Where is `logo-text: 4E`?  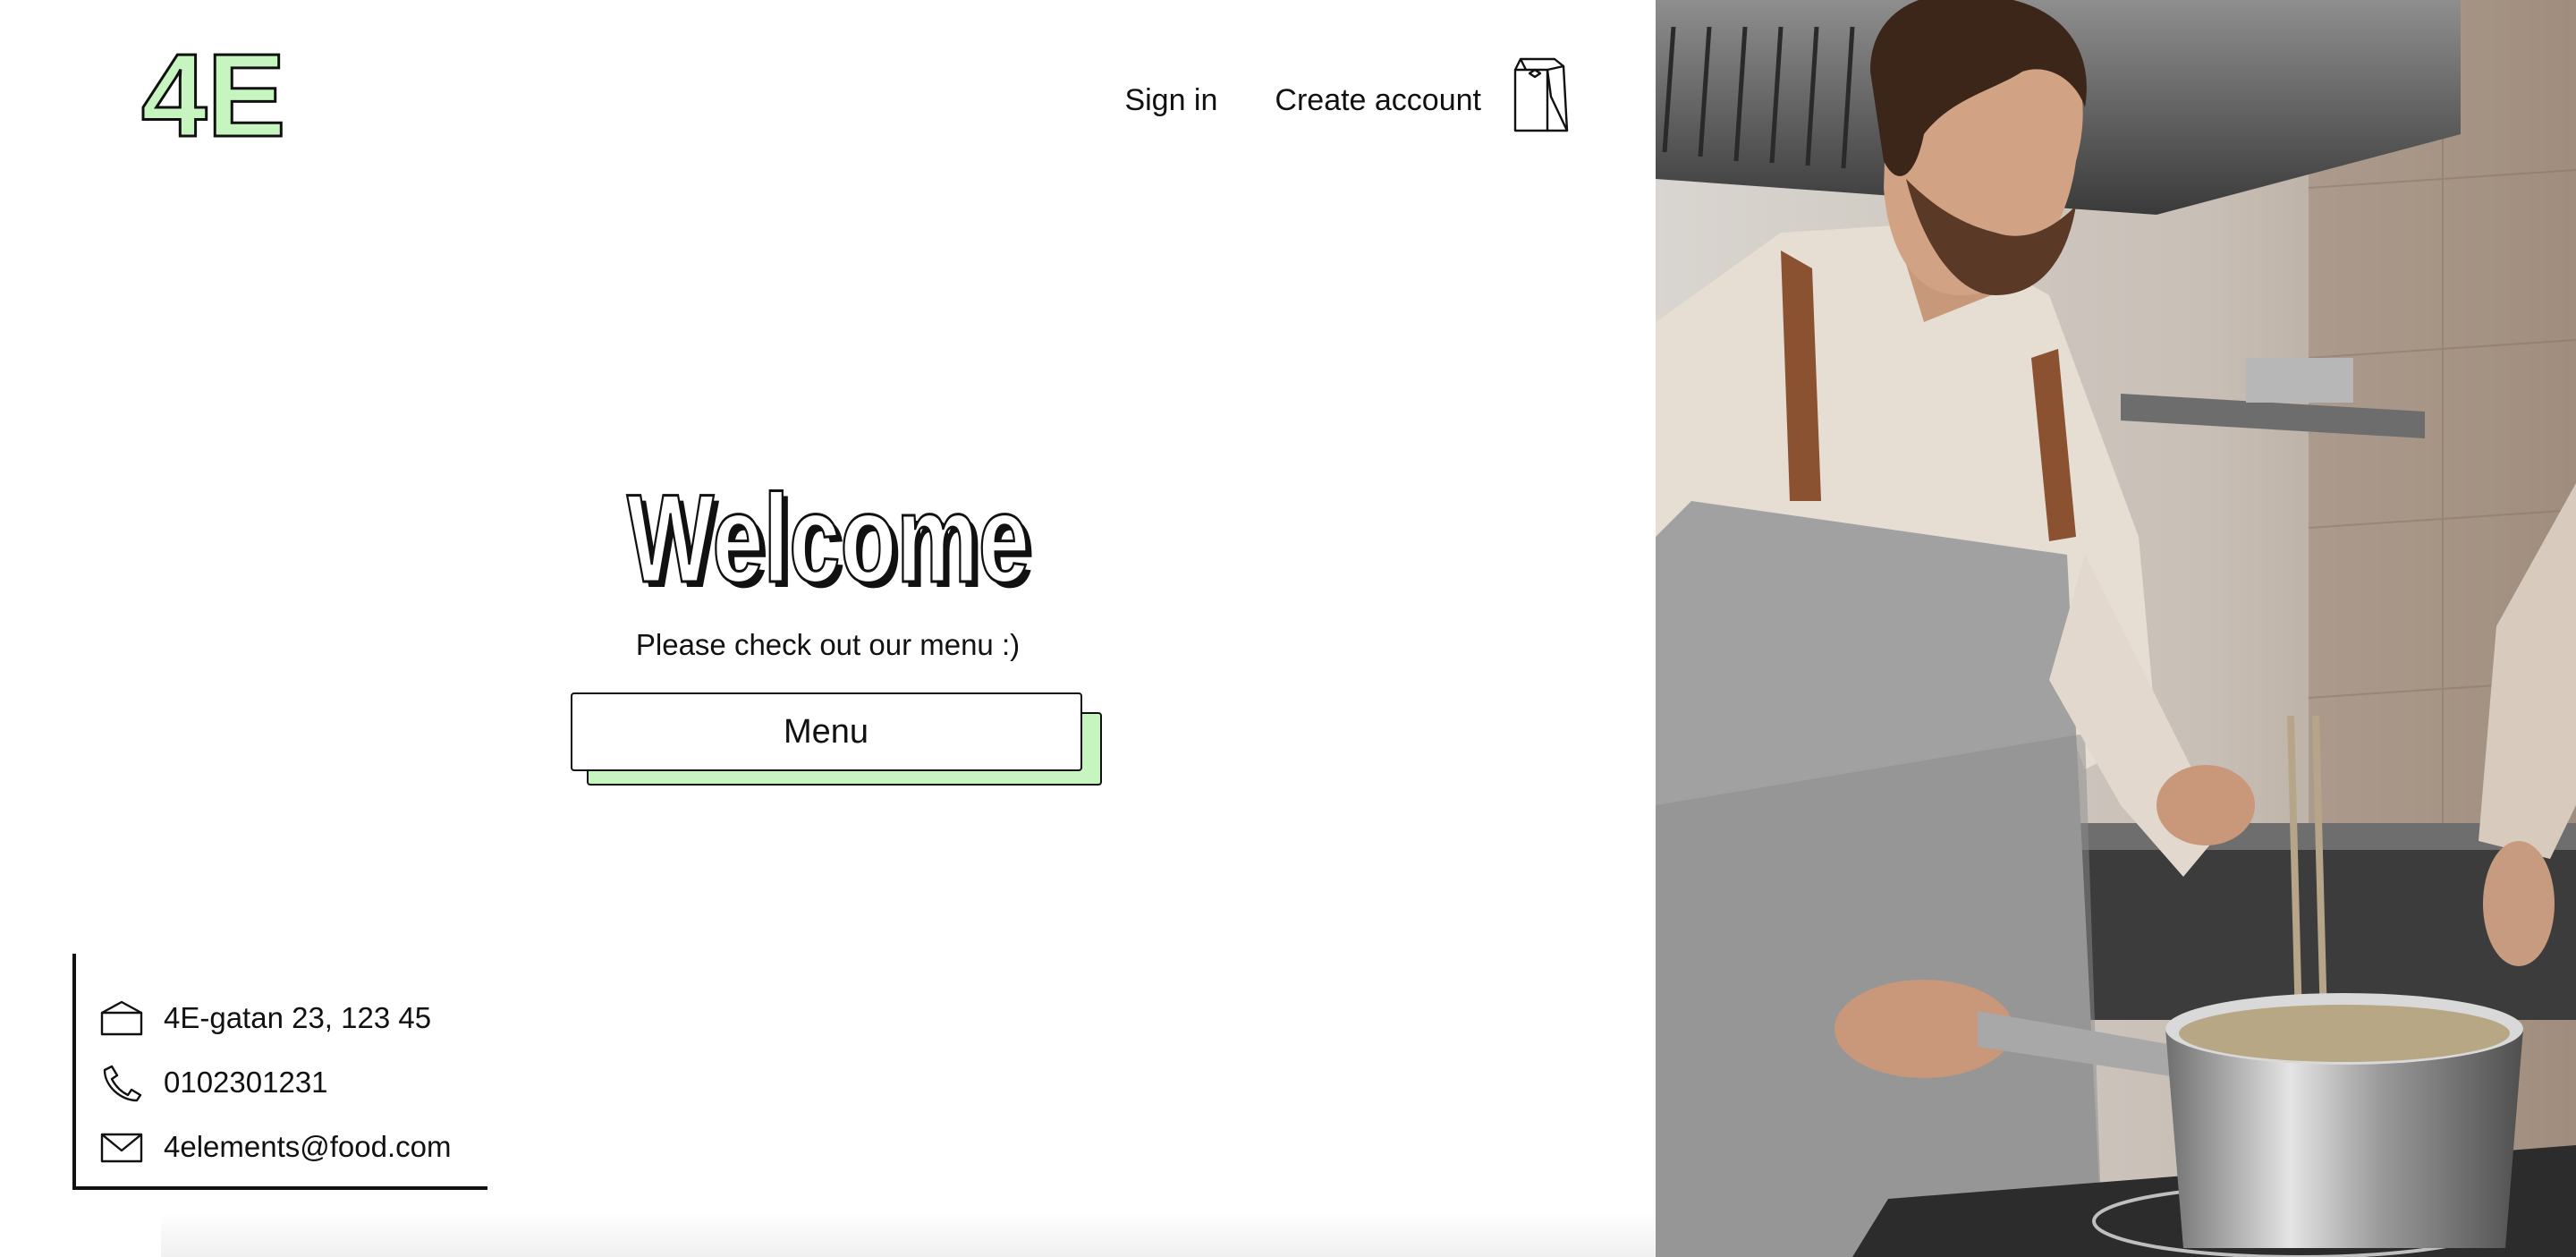 logo-text: 4E is located at coordinates (213, 88).